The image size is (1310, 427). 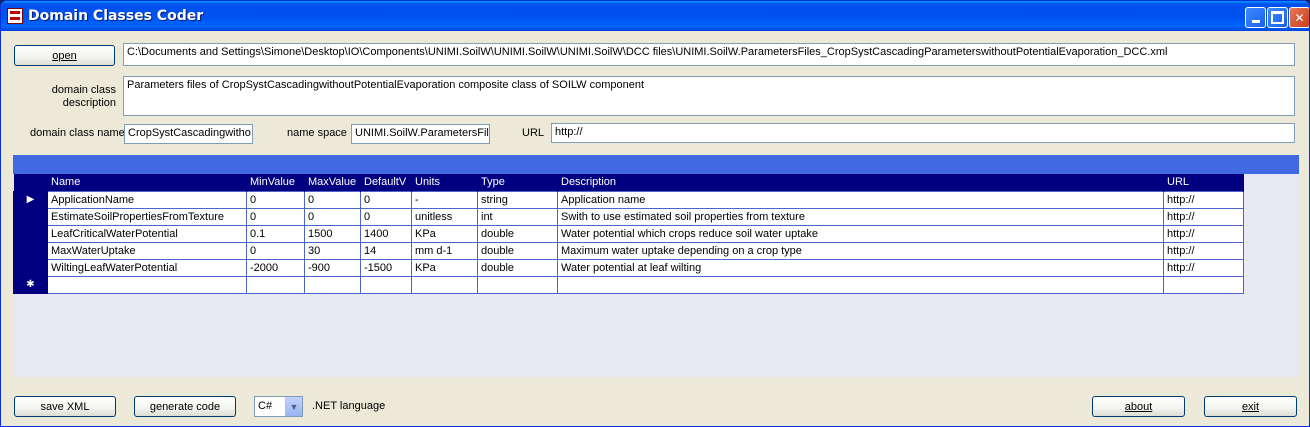 I want to click on chevron-down-icon: ▼, so click(x=293, y=406).